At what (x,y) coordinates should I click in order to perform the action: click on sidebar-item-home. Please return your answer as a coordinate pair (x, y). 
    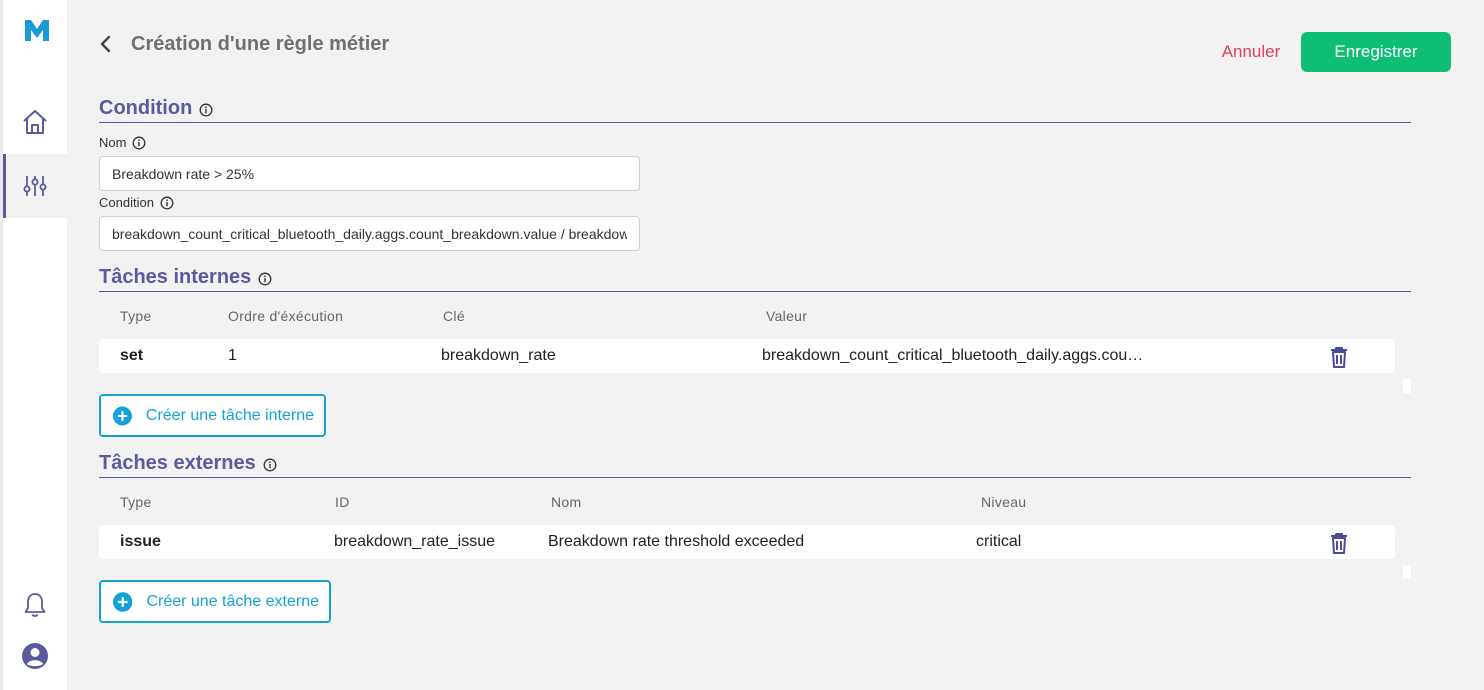
    Looking at the image, I should click on (35, 122).